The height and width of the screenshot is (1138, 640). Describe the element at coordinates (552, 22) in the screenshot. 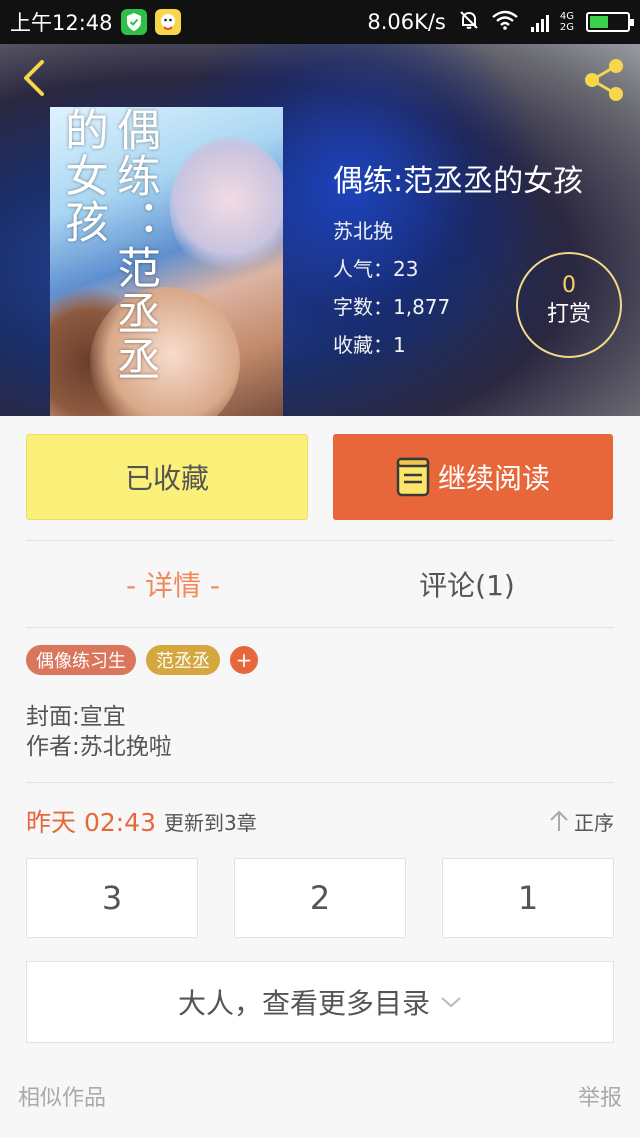

I see `signal-icon: 4G 2G` at that location.